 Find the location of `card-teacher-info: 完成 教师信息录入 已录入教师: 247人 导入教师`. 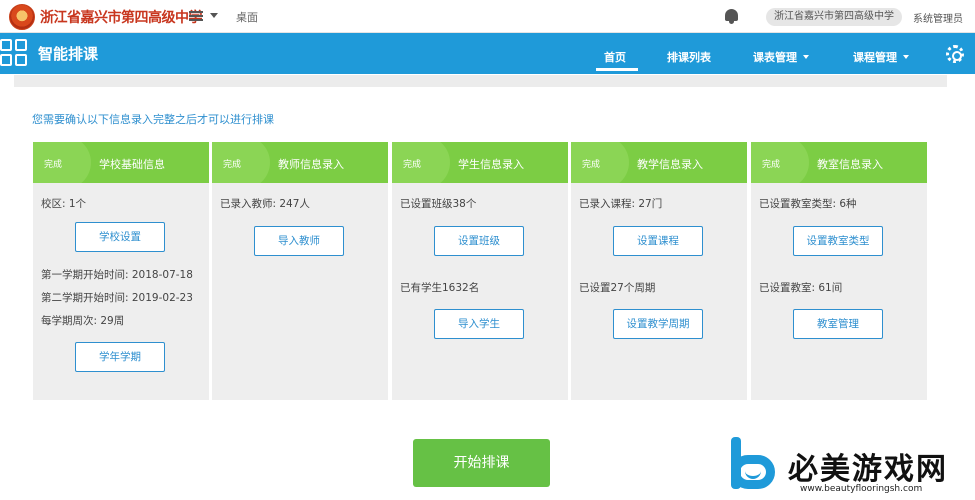

card-teacher-info: 完成 教师信息录入 已录入教师: 247人 导入教师 is located at coordinates (300, 271).